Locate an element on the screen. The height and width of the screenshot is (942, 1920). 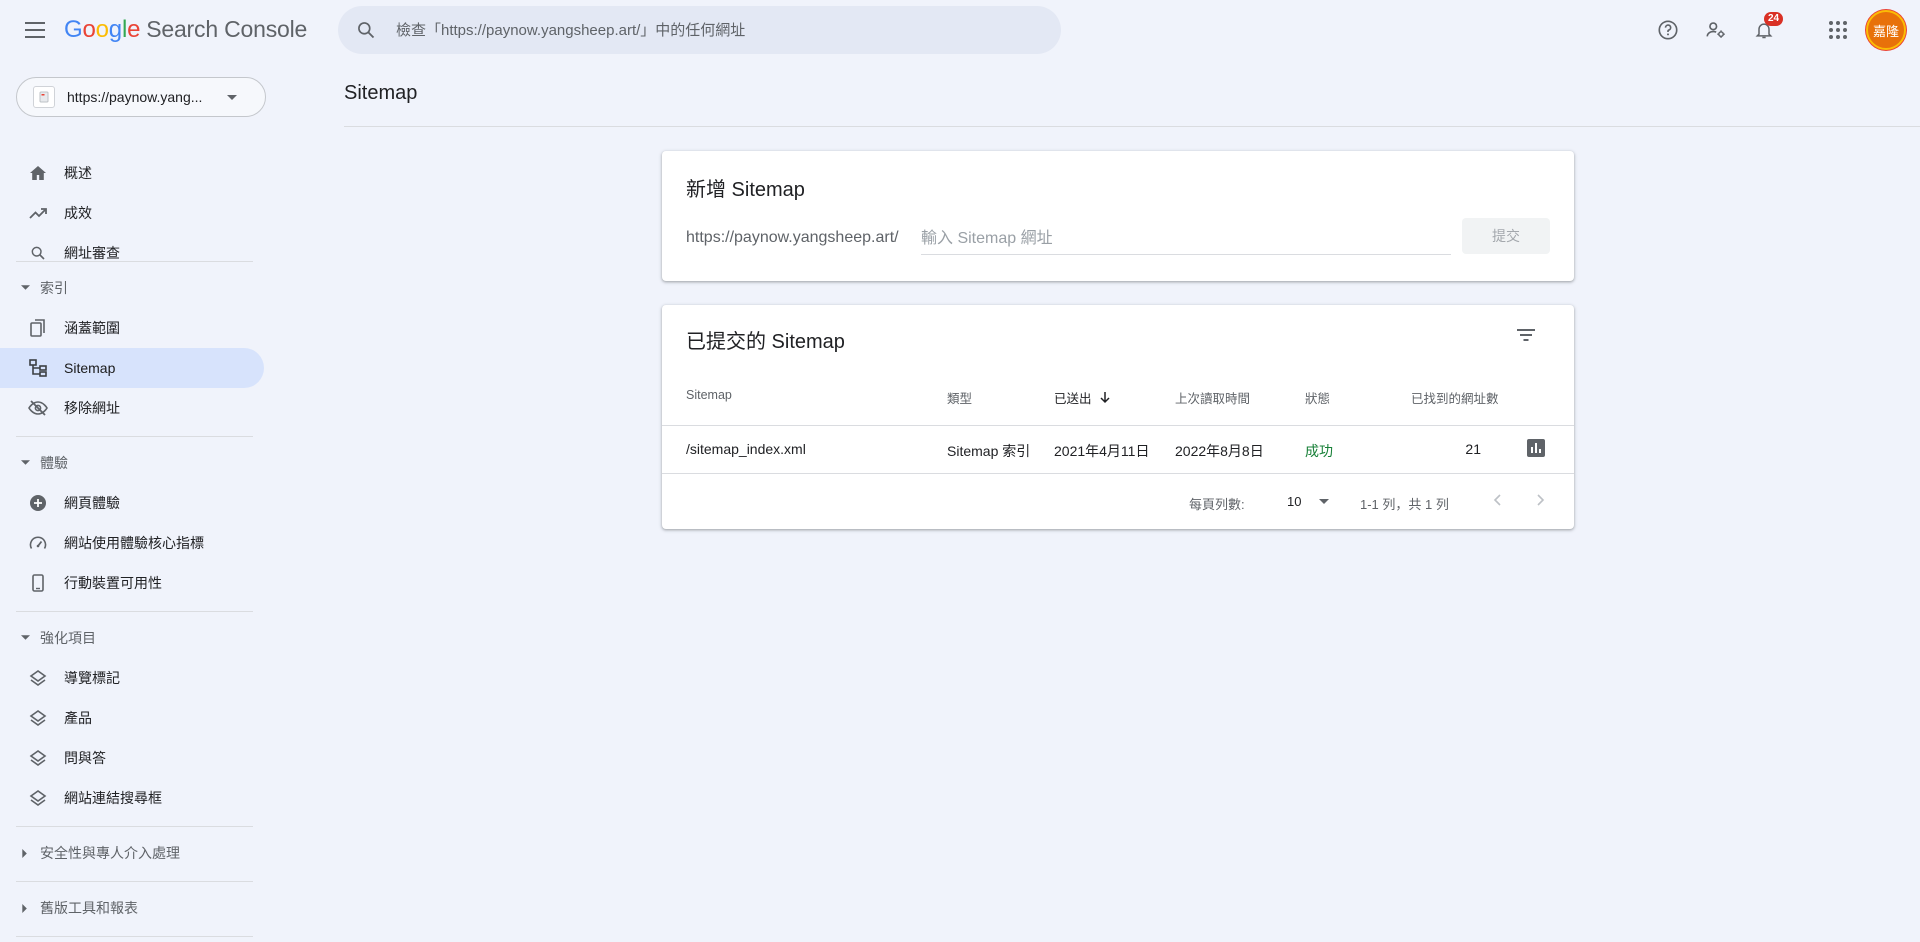
main-menu-button is located at coordinates (36, 30).